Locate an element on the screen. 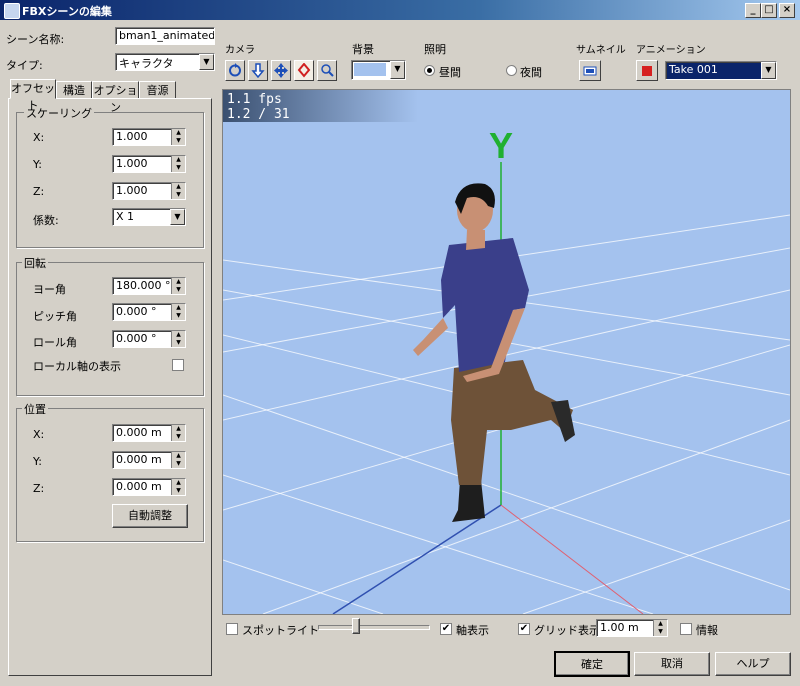  rotation-title: 回転 is located at coordinates (35, 263).